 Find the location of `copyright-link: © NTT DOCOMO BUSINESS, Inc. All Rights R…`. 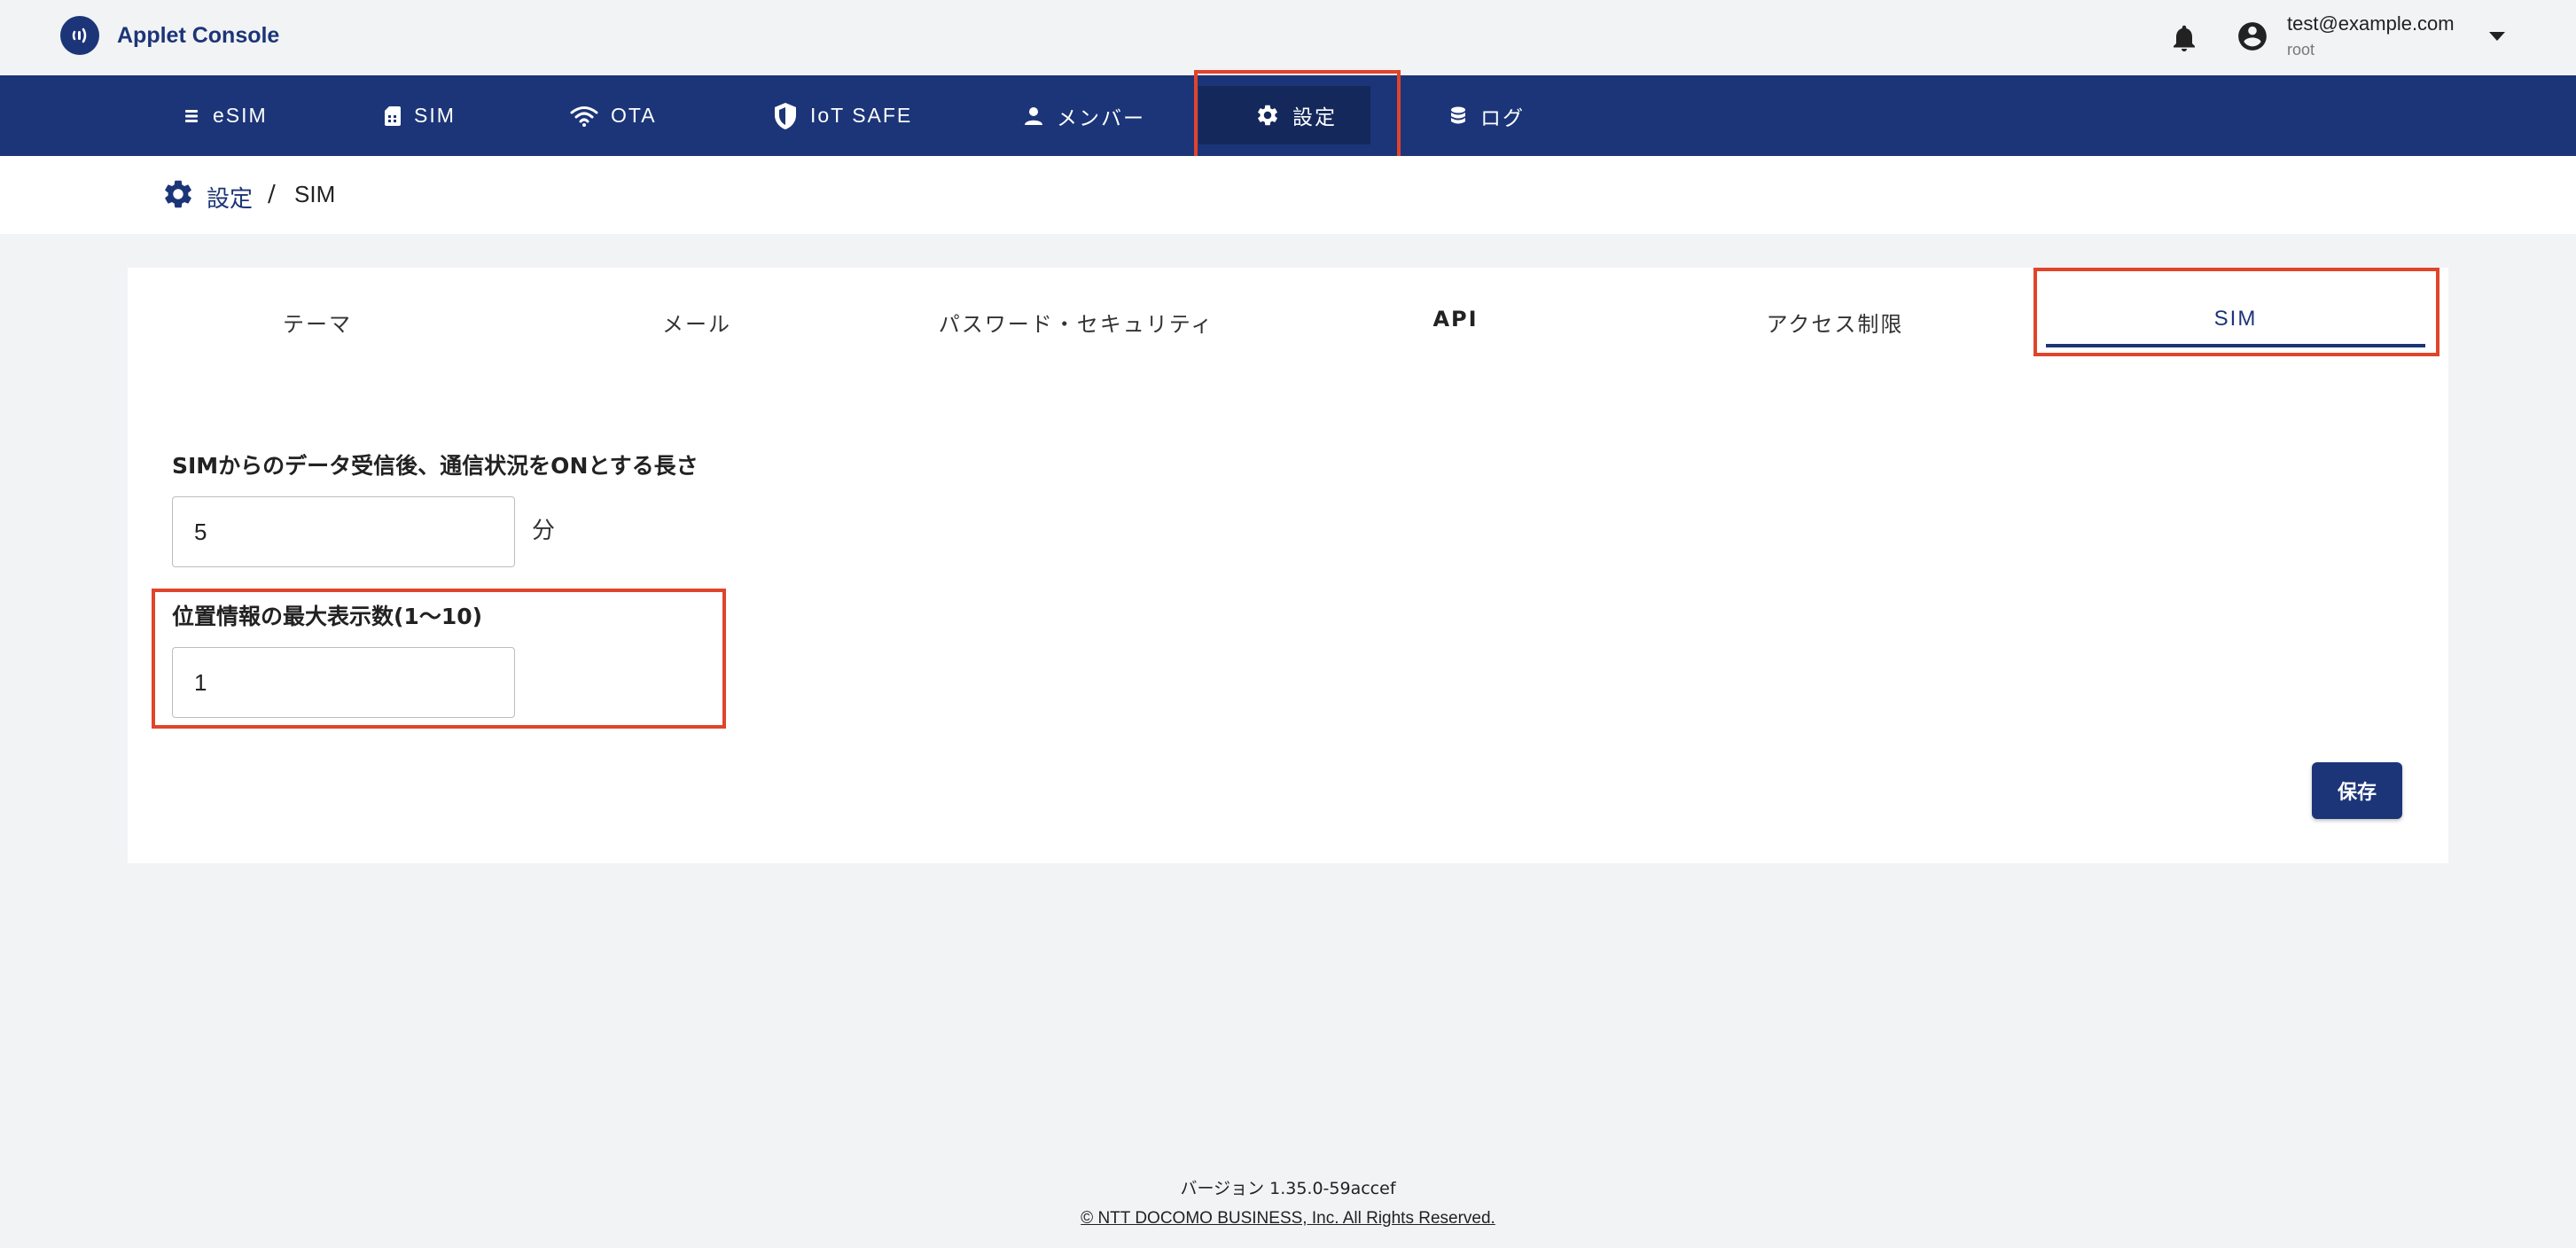

copyright-link: © NTT DOCOMO BUSINESS, Inc. All Rights R… is located at coordinates (1288, 1218).